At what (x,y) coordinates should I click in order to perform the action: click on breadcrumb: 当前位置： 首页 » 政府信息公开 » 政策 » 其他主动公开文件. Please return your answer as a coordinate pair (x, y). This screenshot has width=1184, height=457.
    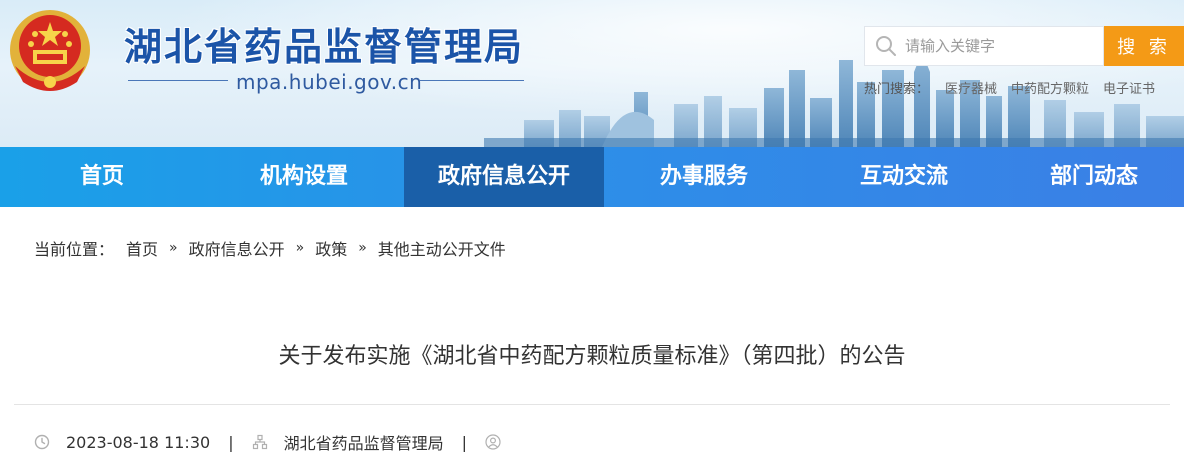
    Looking at the image, I should click on (270, 248).